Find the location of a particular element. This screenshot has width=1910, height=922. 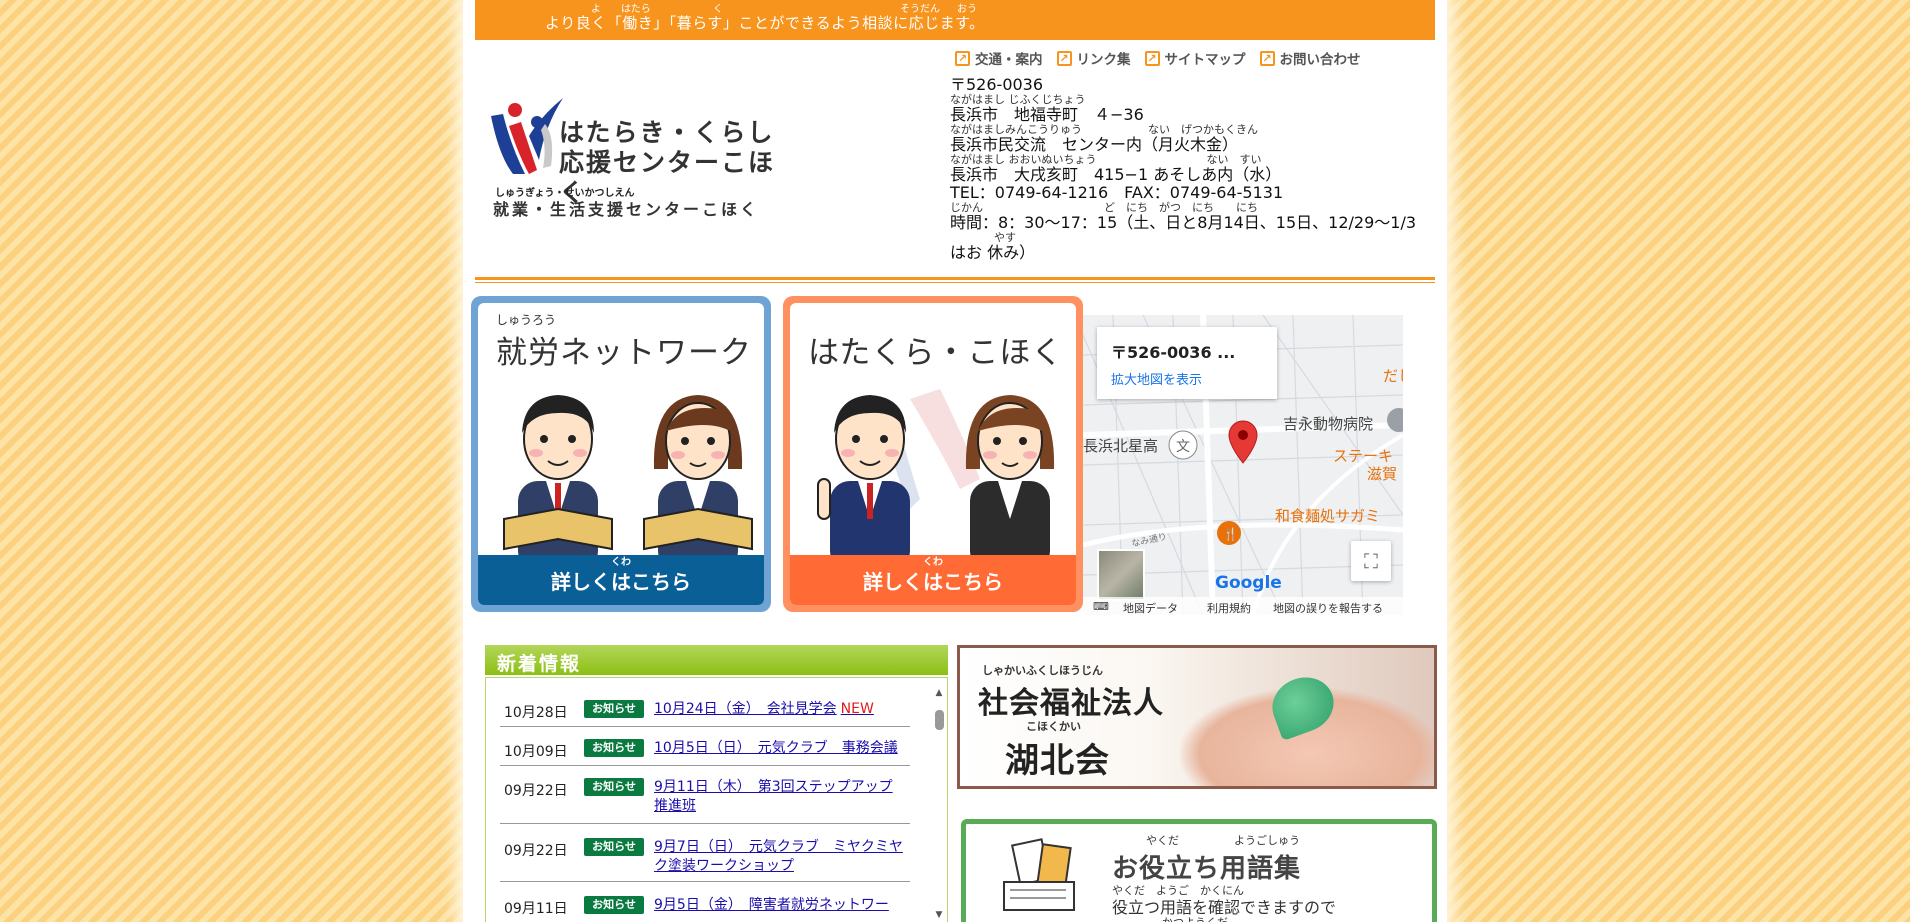

map-data-link: 地図データ is located at coordinates (1150, 607).